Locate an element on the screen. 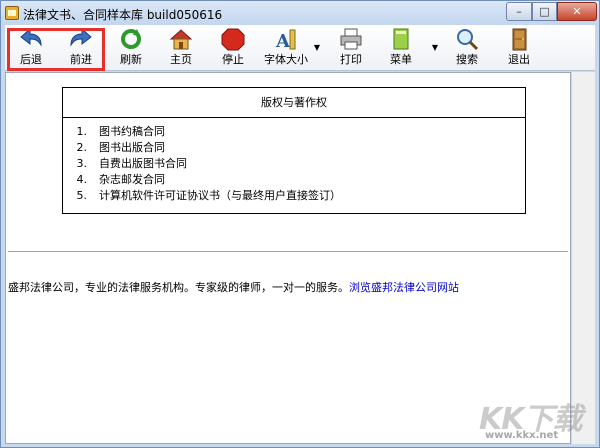 The width and height of the screenshot is (600, 448). toc-heading: 版权与著作权 is located at coordinates (294, 103).